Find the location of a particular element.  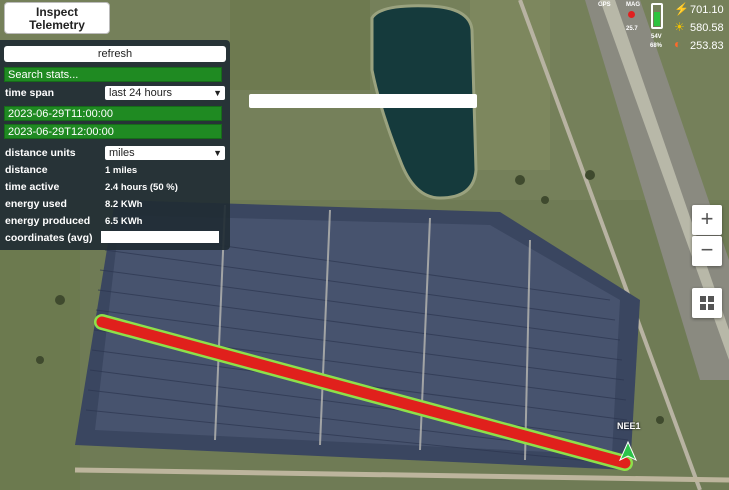

battery-level-fill is located at coordinates (657, 19).